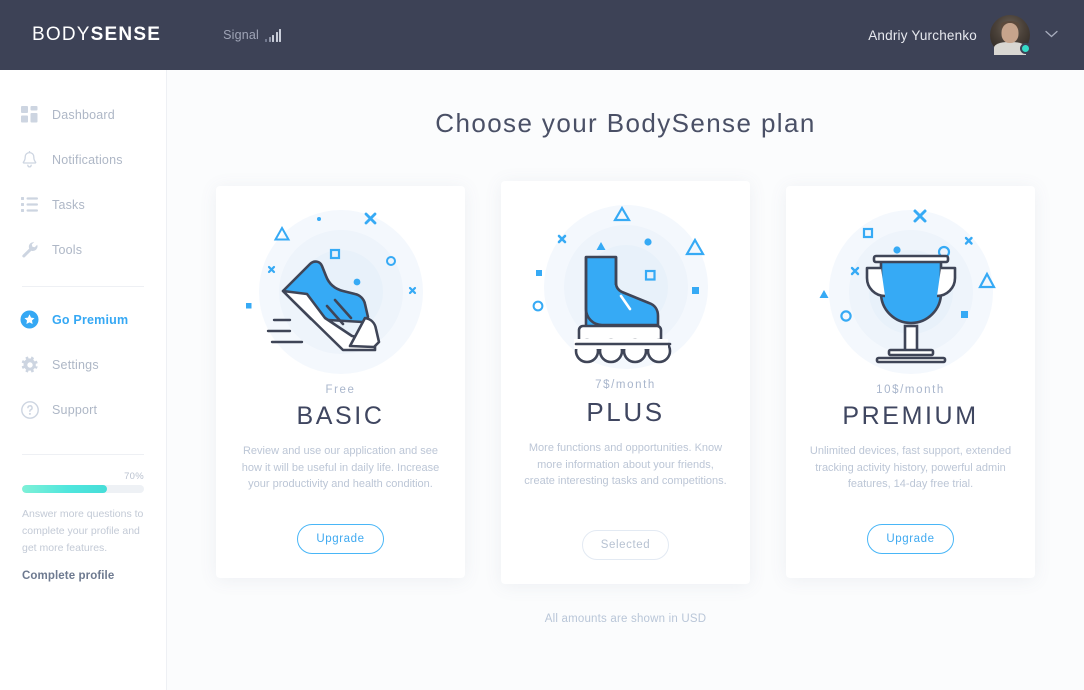 This screenshot has width=1084, height=690. I want to click on grid-icon, so click(29, 114).